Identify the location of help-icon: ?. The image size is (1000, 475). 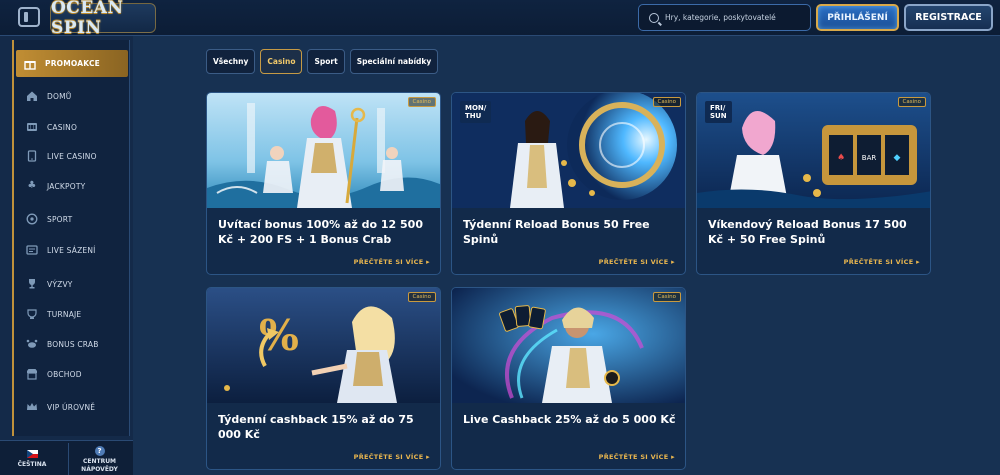
(99, 451).